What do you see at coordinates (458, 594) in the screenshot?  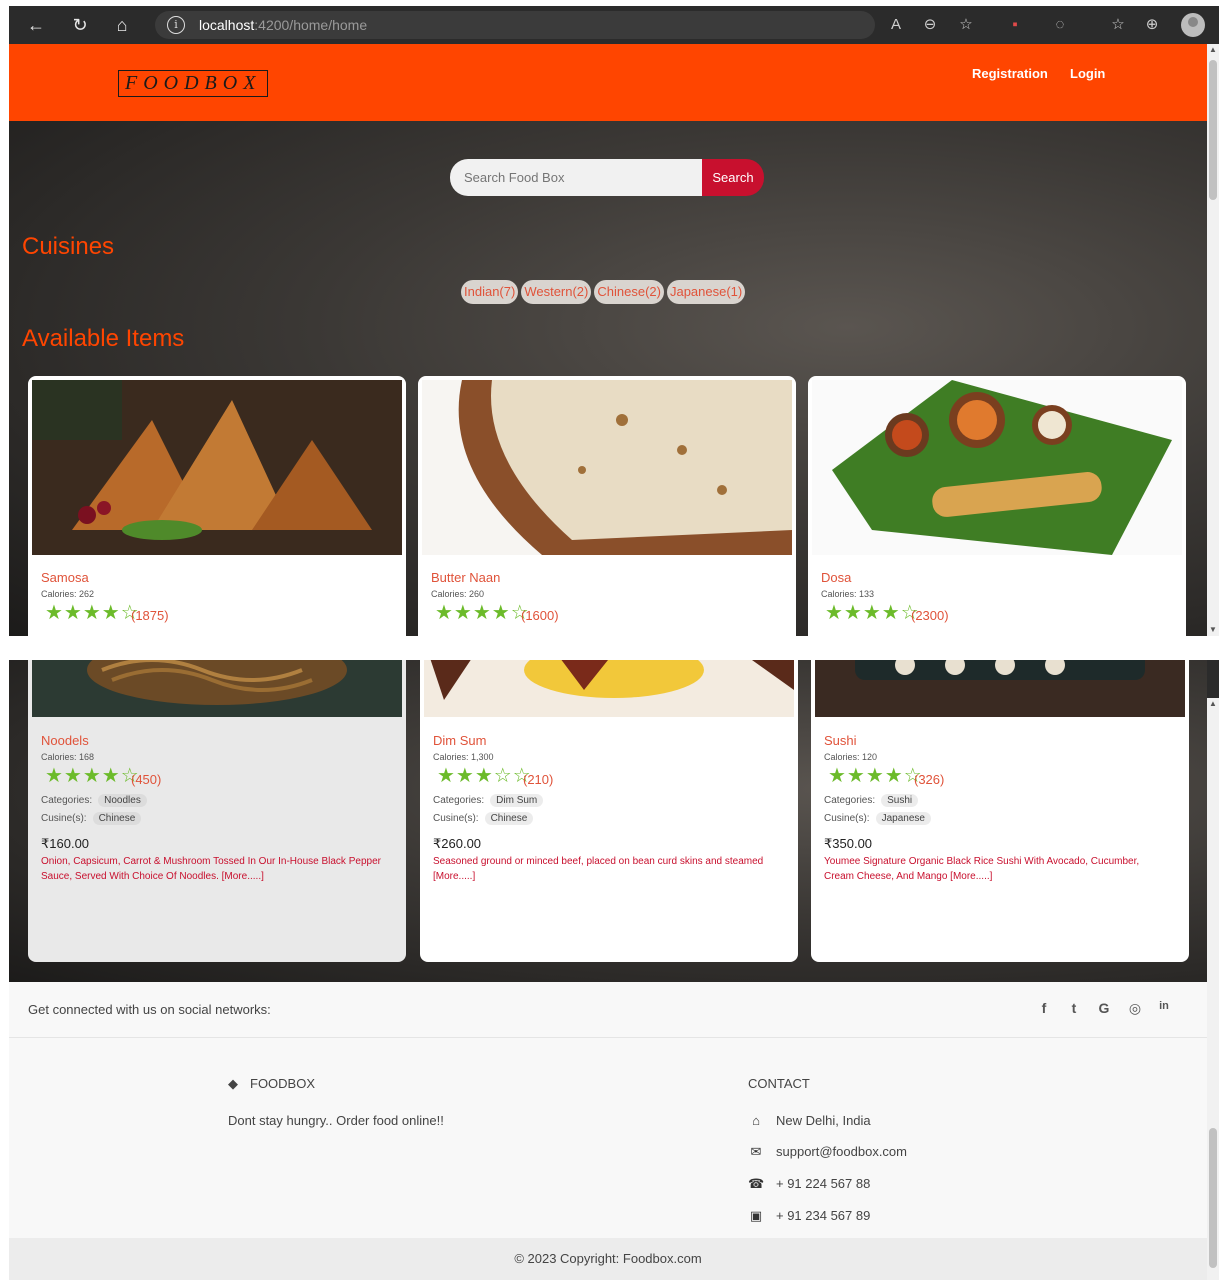 I see `food-calories: Calories: 260` at bounding box center [458, 594].